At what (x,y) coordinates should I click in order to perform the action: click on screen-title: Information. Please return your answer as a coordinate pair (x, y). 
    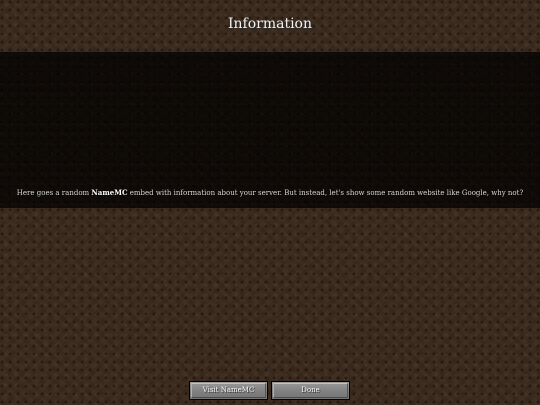
    Looking at the image, I should click on (270, 24).